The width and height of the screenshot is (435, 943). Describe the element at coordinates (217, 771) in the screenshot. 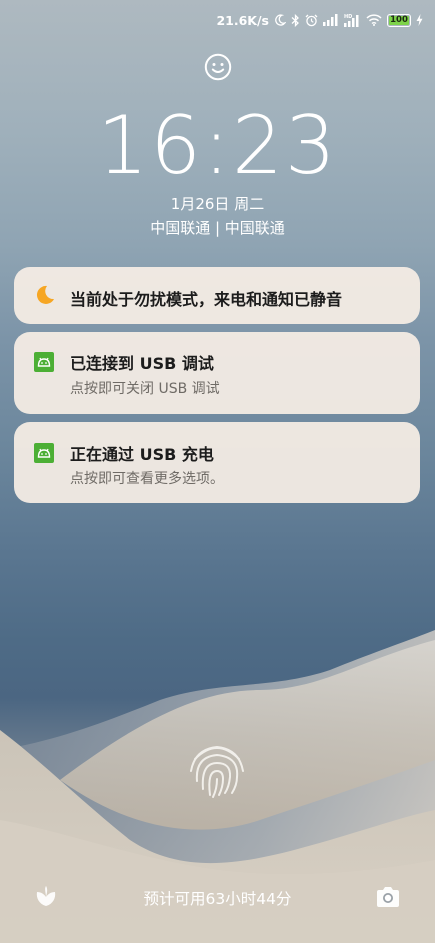

I see `fingerprint-icon` at that location.